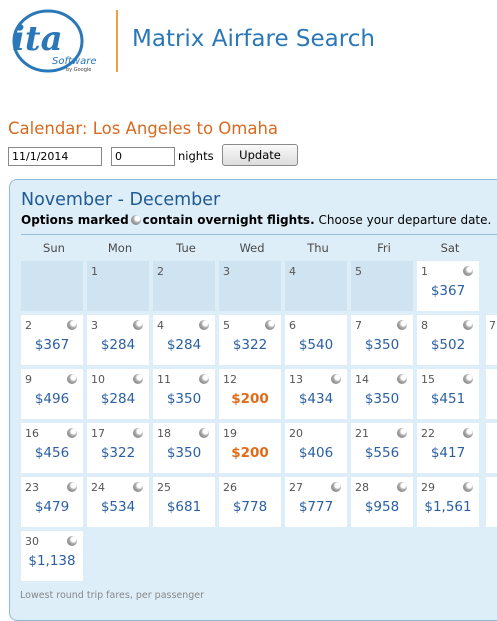  I want to click on fare-price-link: $534, so click(118, 507).